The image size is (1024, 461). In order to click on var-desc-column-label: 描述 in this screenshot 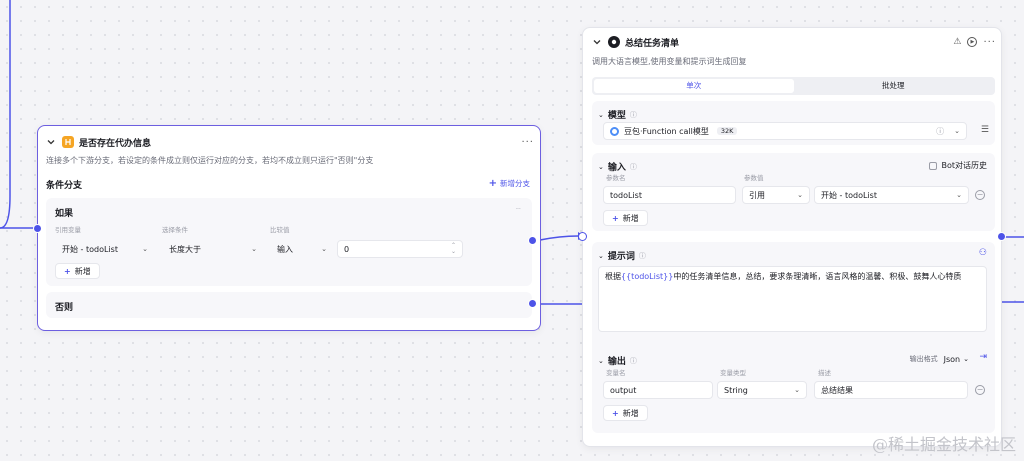, I will do `click(824, 373)`.